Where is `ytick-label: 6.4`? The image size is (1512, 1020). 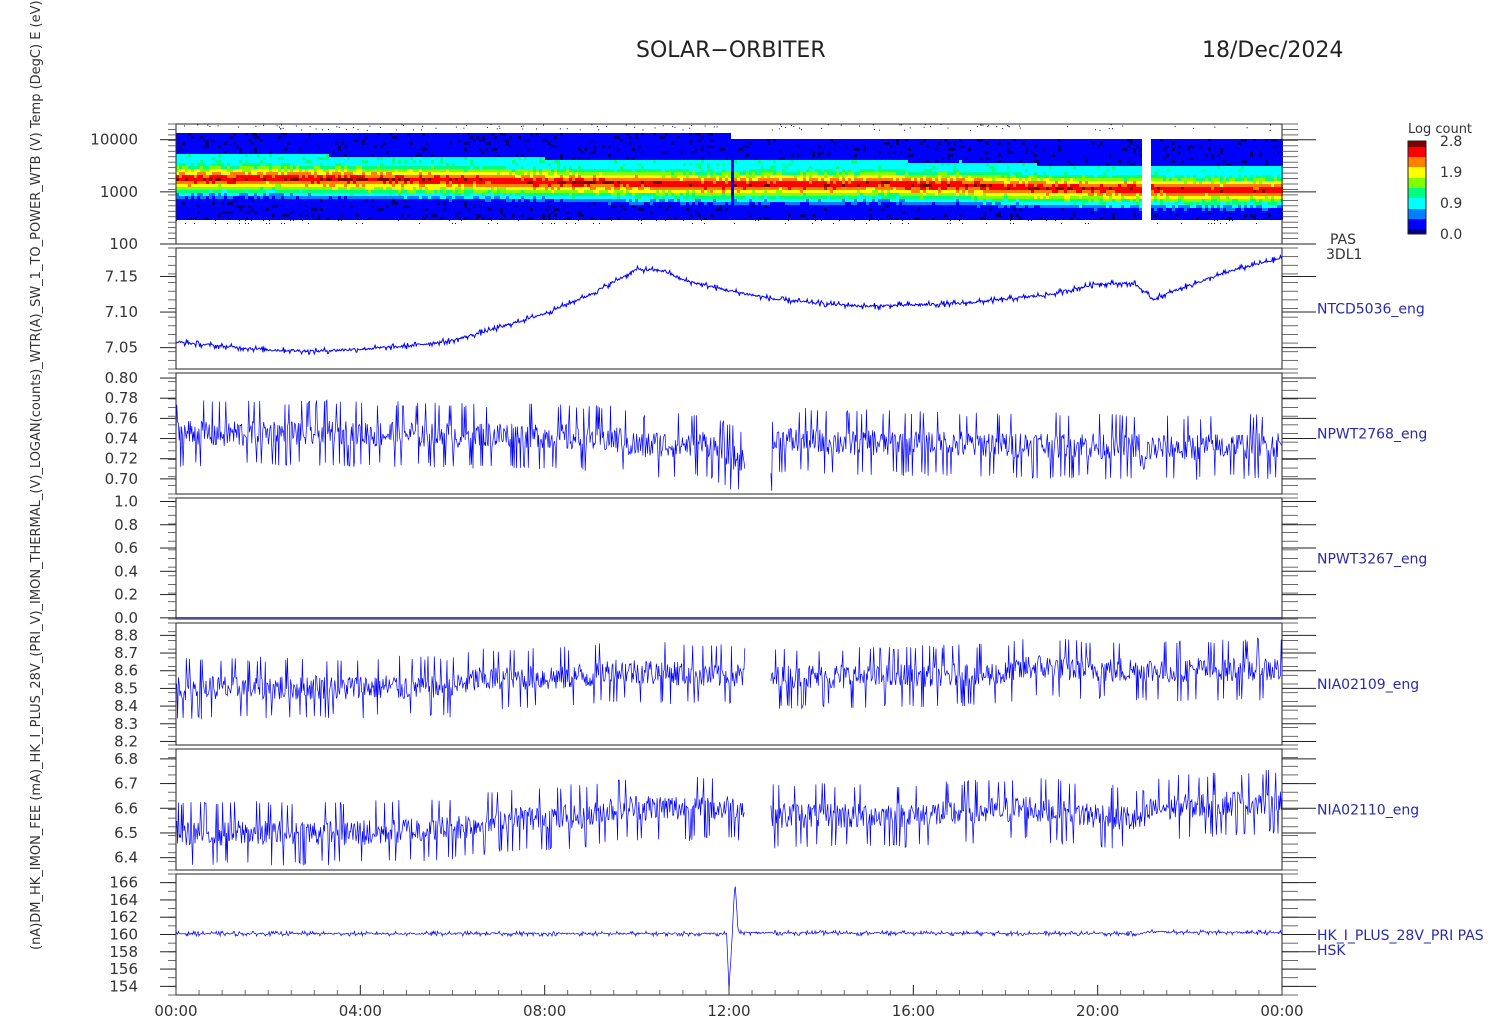 ytick-label: 6.4 is located at coordinates (126, 858).